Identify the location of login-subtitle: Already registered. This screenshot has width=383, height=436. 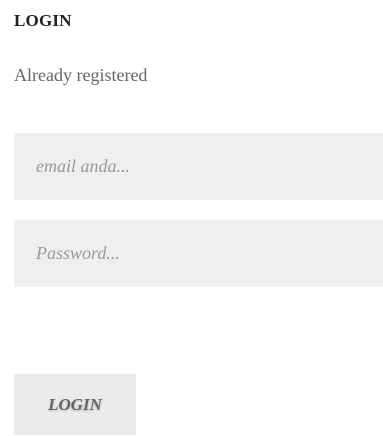
(81, 75).